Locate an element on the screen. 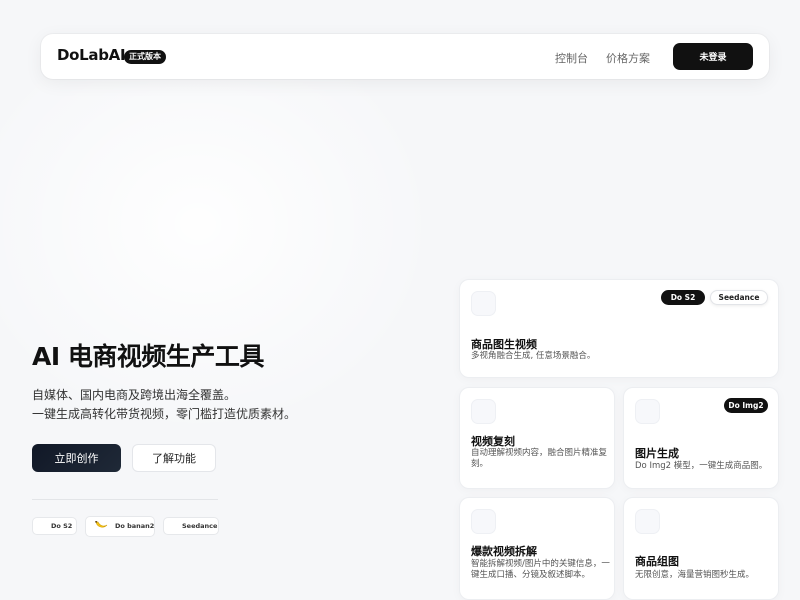 The image size is (800, 600). feature-card-video-replicate: 视频复刻 自动理解视频内容，融合图片精准复刻。 is located at coordinates (537, 438).